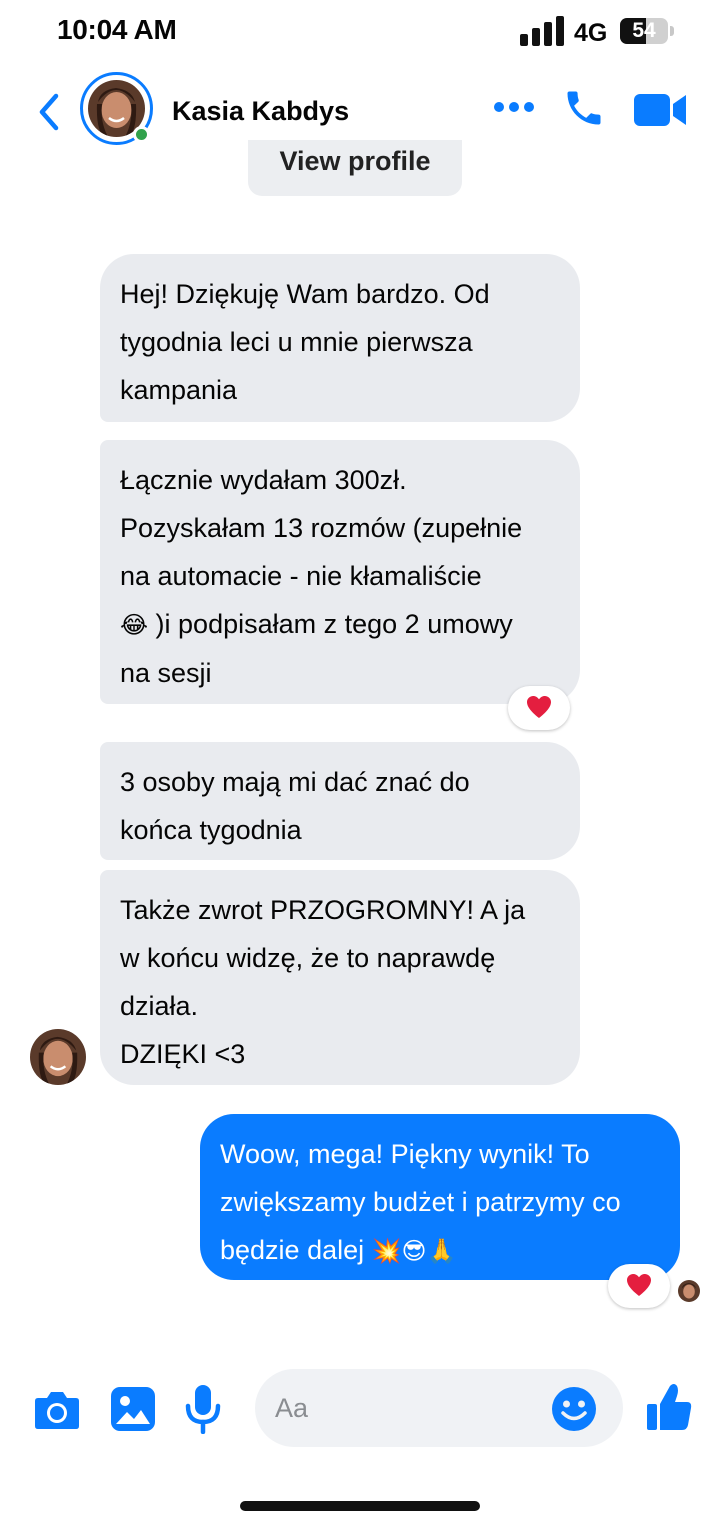 The image size is (720, 1538). I want to click on laughing-emoji: 😂, so click(134, 625).